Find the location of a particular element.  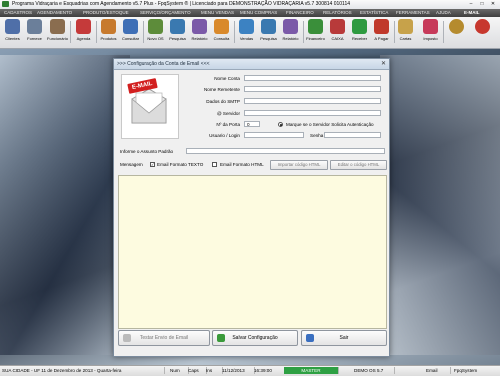

menu-servico-orcamento: SERVIÇO/ORÇAMENTO is located at coordinates (165, 12).